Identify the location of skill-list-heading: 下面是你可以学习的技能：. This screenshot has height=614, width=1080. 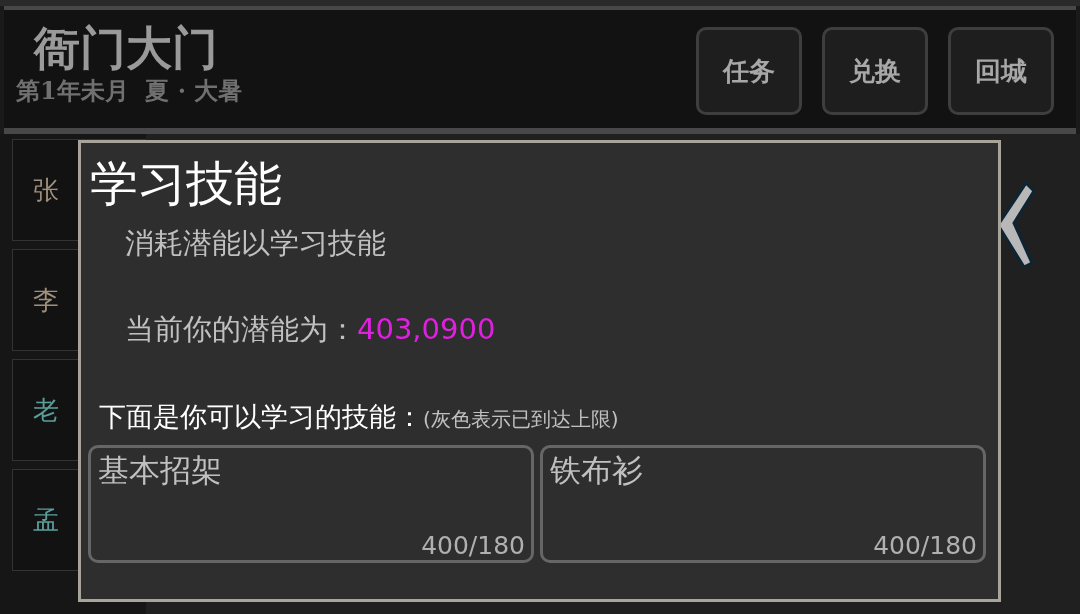
(261, 417).